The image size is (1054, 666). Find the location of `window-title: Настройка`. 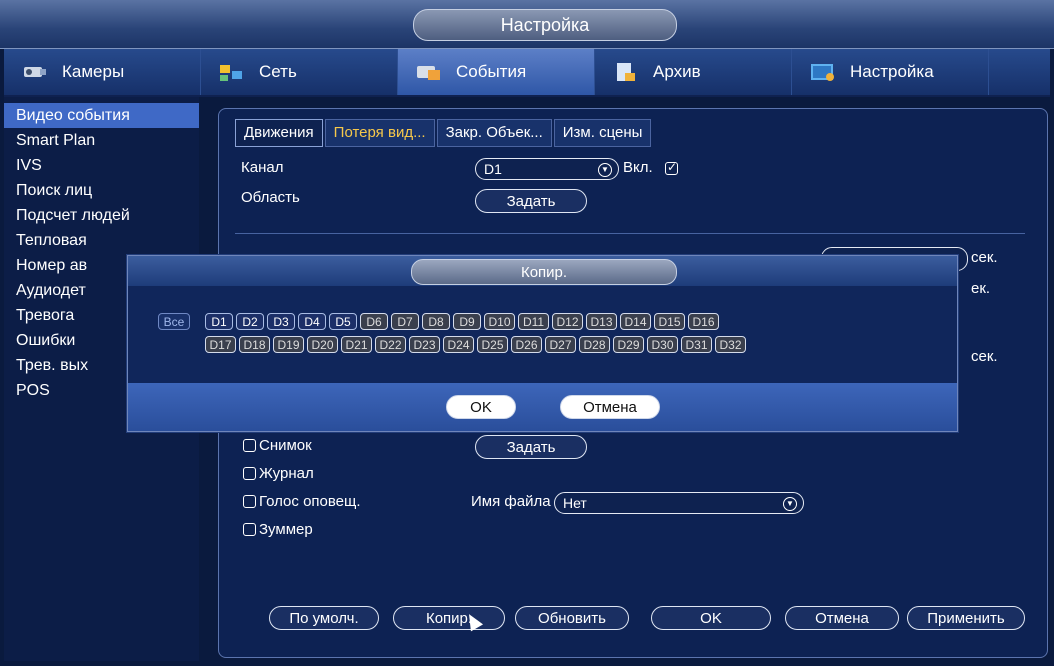

window-title: Настройка is located at coordinates (545, 25).